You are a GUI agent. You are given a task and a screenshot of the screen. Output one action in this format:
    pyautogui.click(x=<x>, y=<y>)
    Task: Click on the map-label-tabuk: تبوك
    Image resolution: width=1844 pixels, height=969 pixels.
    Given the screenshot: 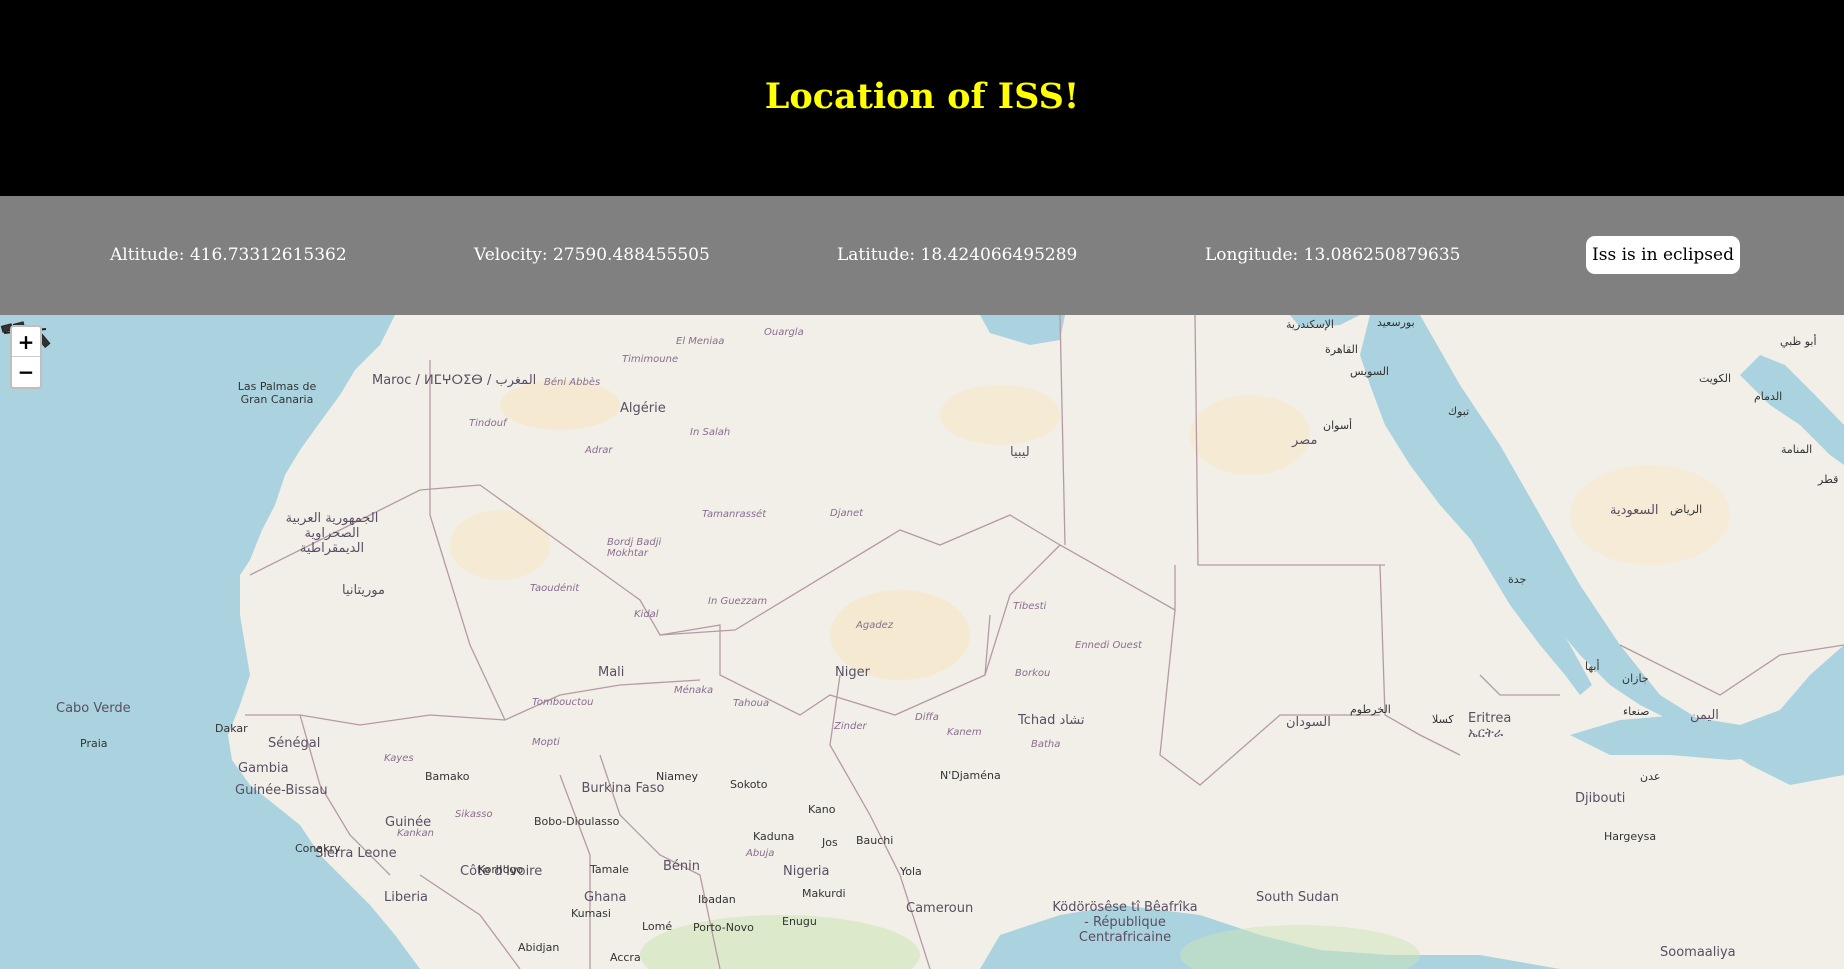 What is the action you would take?
    pyautogui.click(x=1459, y=411)
    